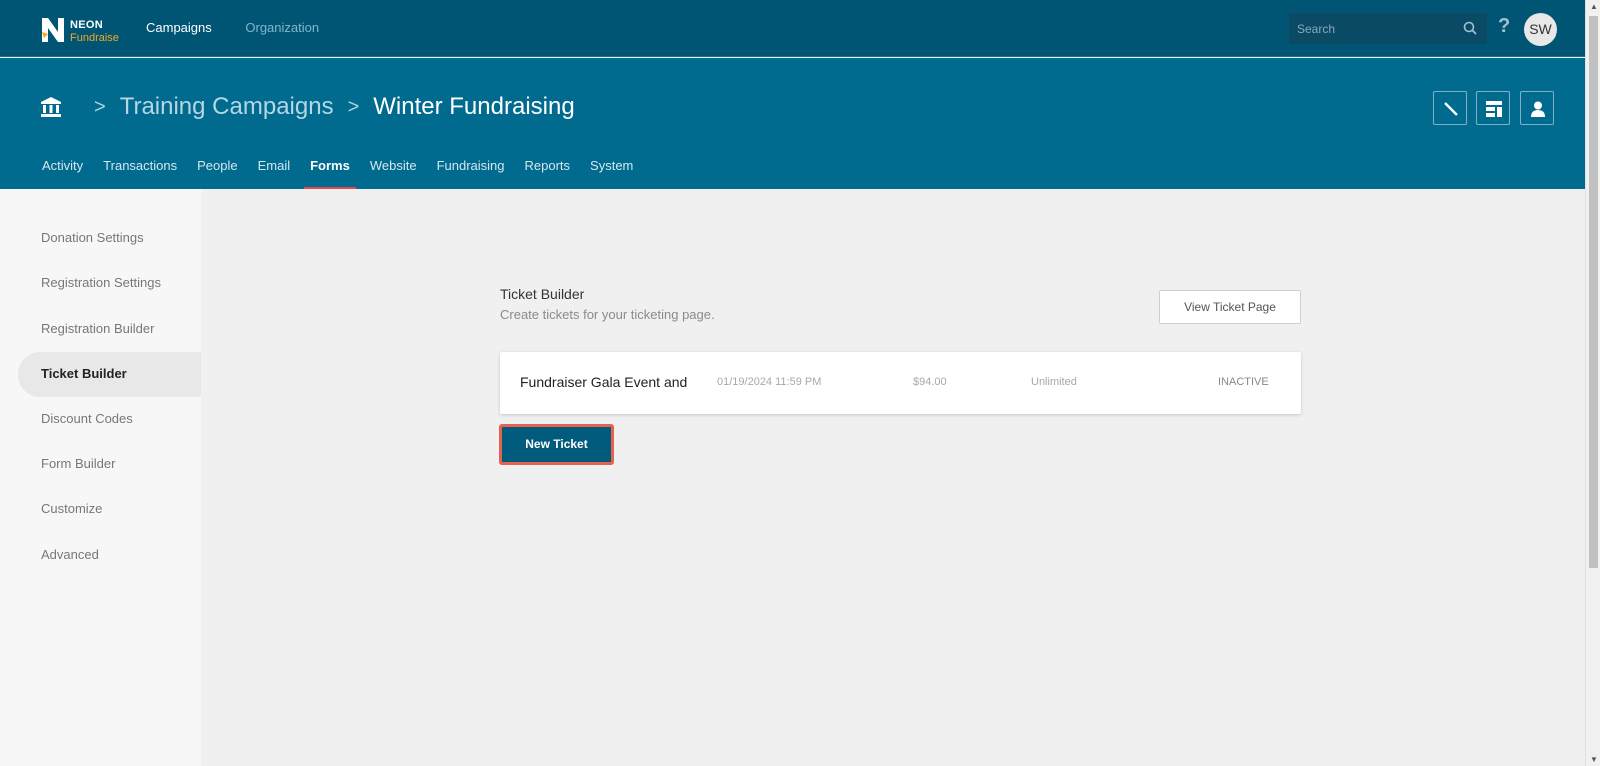 This screenshot has width=1600, height=766. What do you see at coordinates (556, 444) in the screenshot?
I see `new-ticket-button: New Ticket` at bounding box center [556, 444].